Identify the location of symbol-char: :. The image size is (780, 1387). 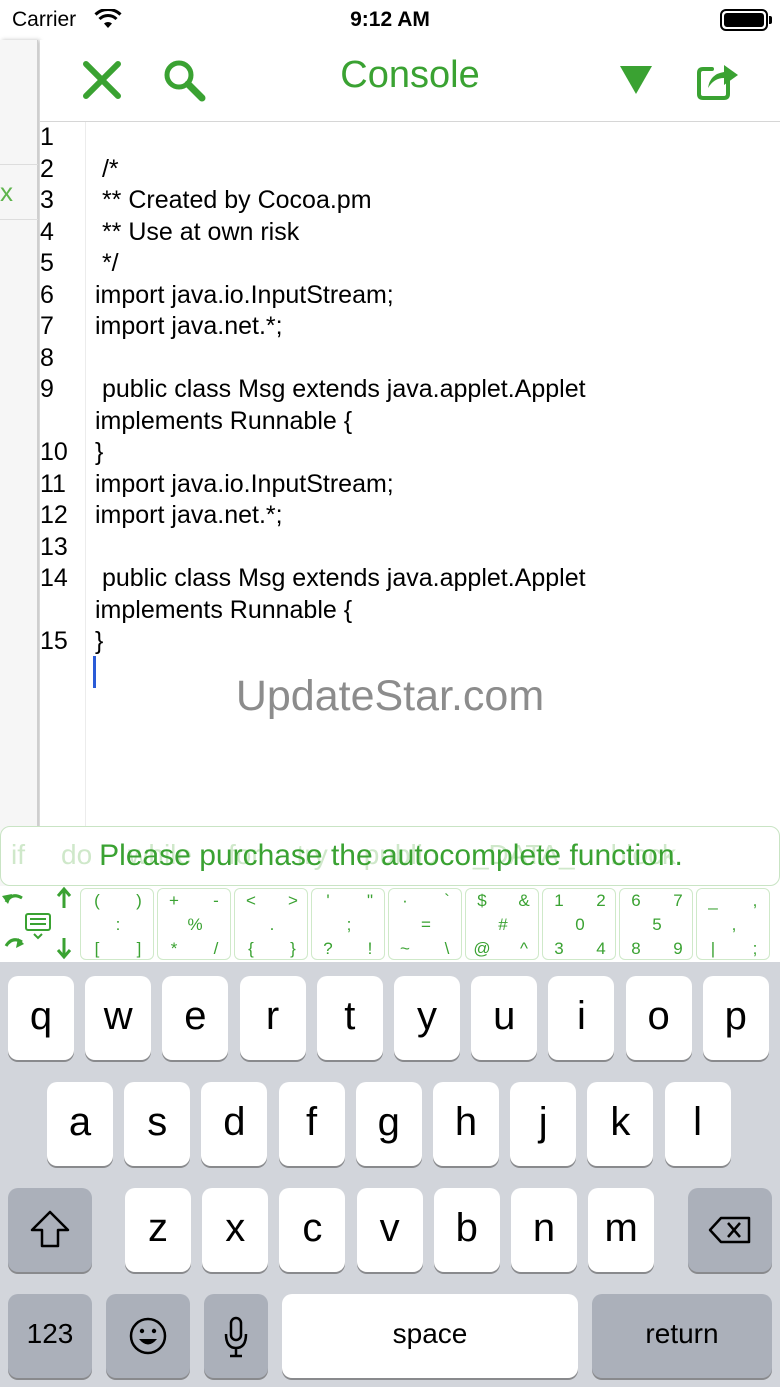
(118, 924).